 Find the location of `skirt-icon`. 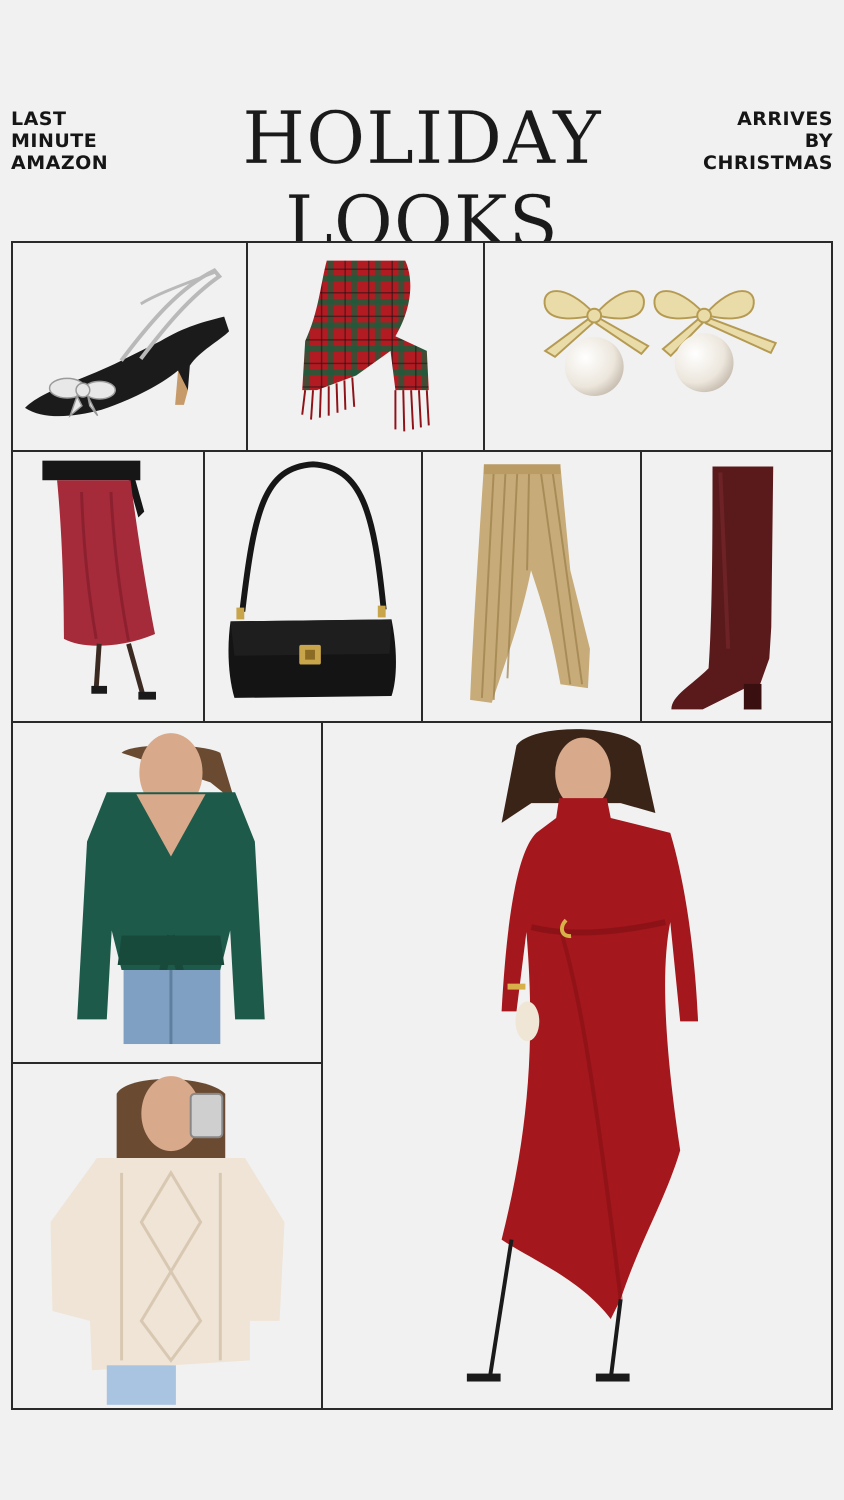

skirt-icon is located at coordinates (99, 580).